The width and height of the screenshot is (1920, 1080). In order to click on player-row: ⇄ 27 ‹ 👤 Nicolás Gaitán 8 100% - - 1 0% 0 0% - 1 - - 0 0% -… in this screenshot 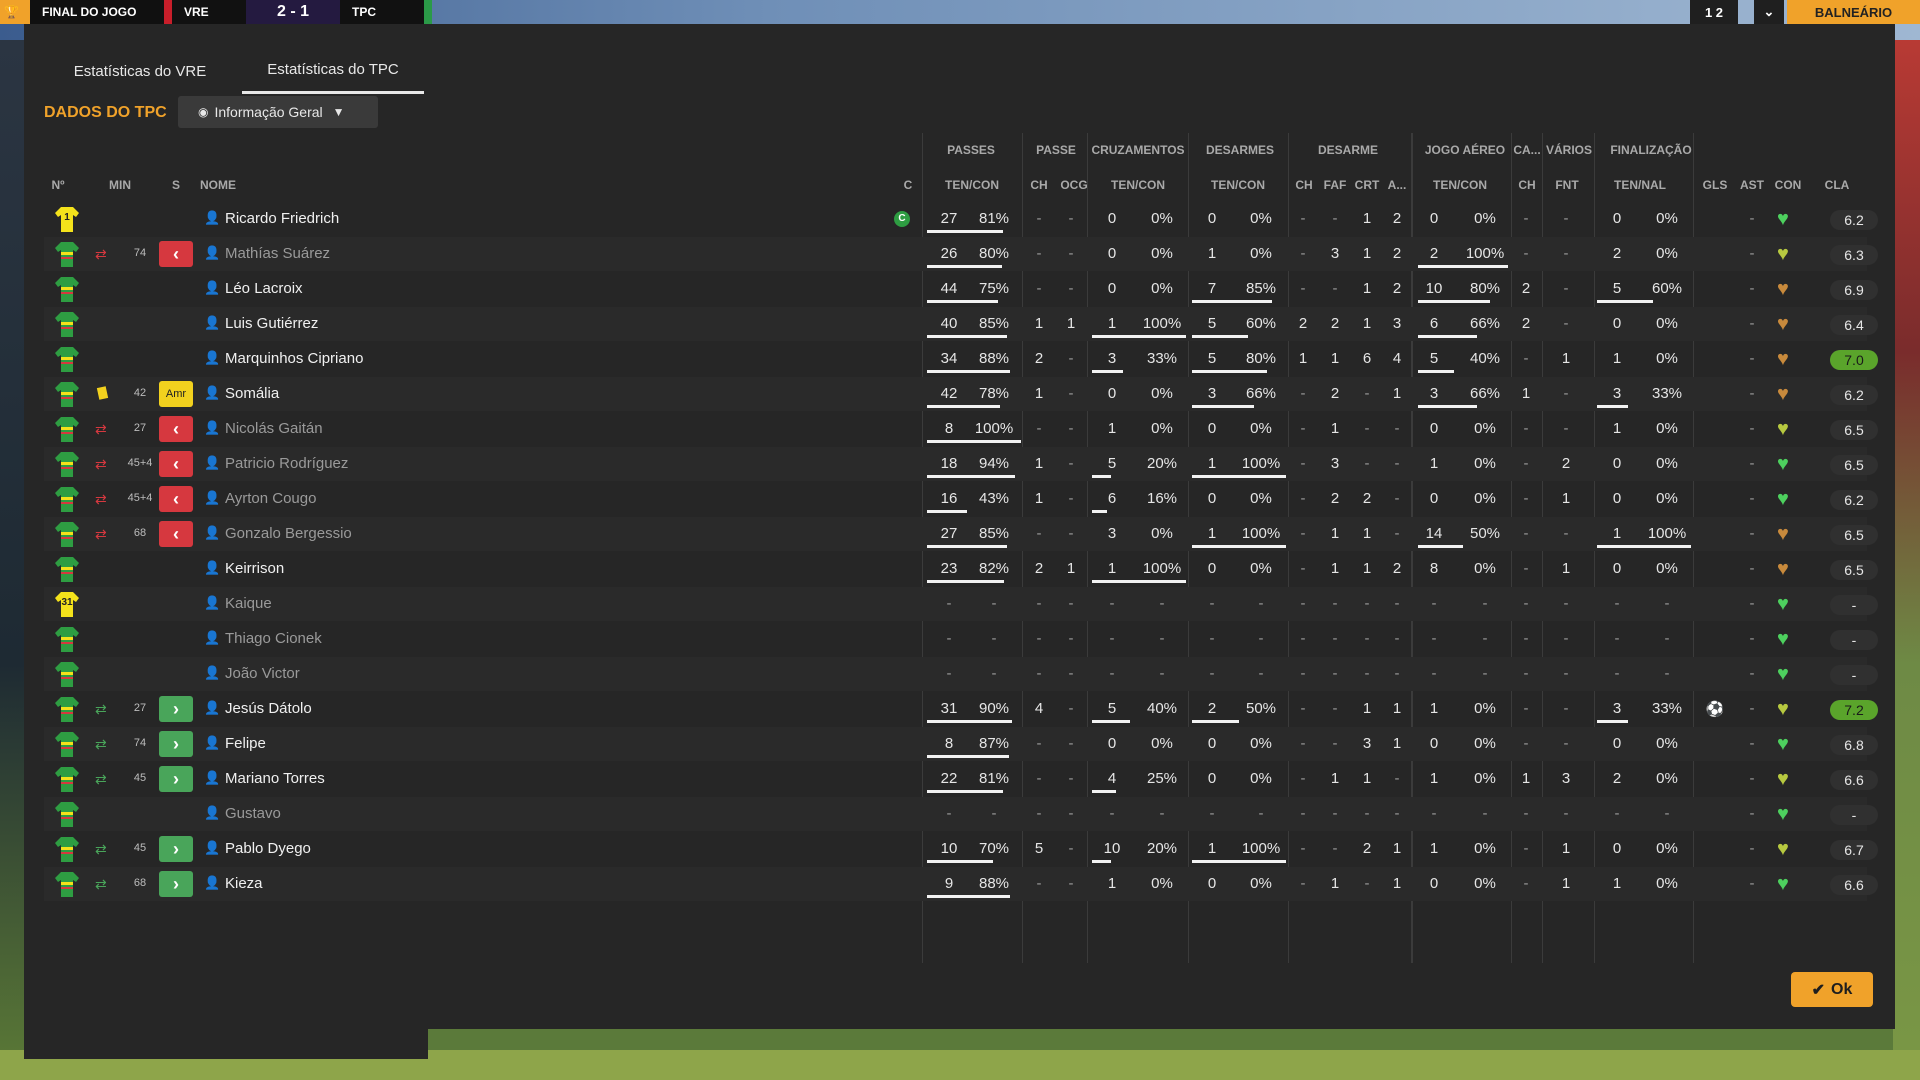, I will do `click(961, 429)`.